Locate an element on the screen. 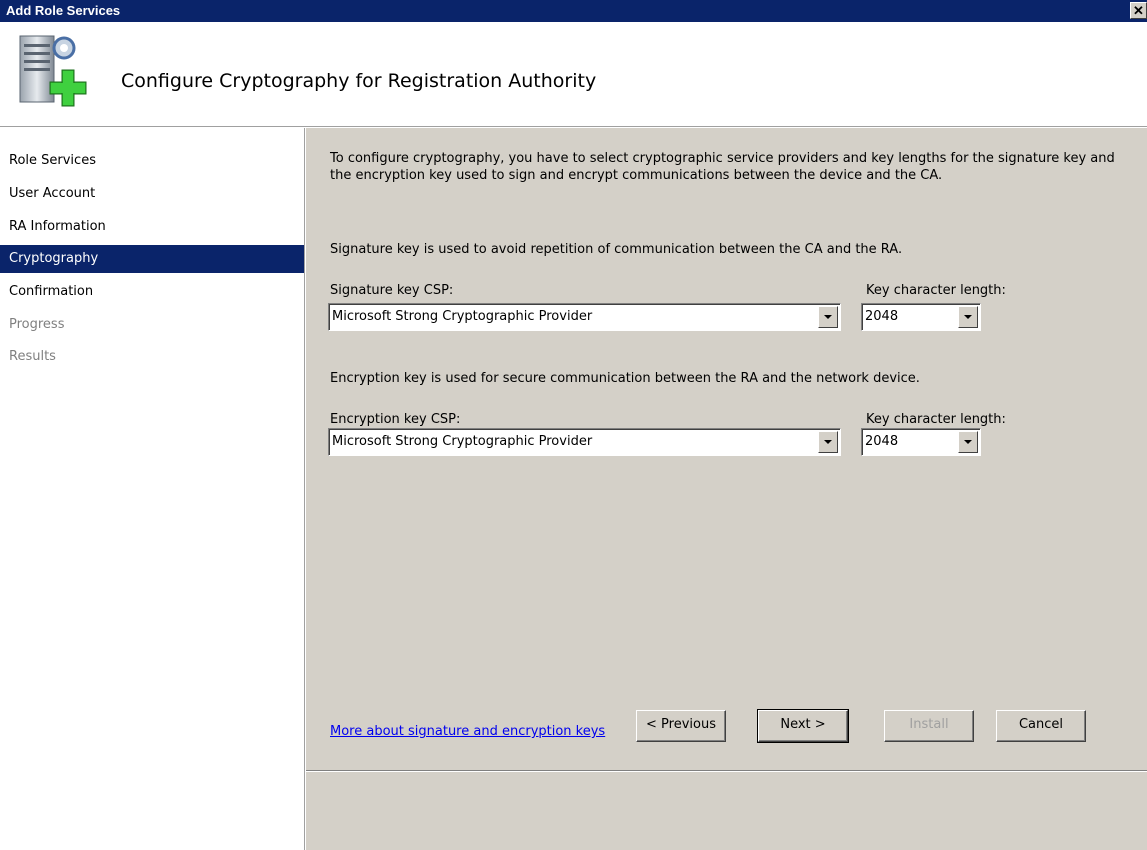 This screenshot has width=1147, height=850. more-about-keys-link: More about signature and encryption keys is located at coordinates (467, 731).